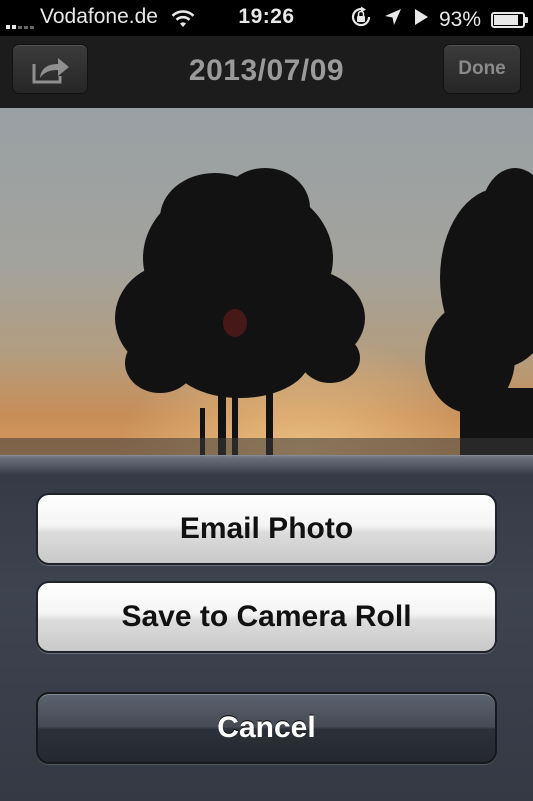 The height and width of the screenshot is (801, 533). I want to click on status-bar: Vodafone.de 19:26 93%, so click(266, 18).